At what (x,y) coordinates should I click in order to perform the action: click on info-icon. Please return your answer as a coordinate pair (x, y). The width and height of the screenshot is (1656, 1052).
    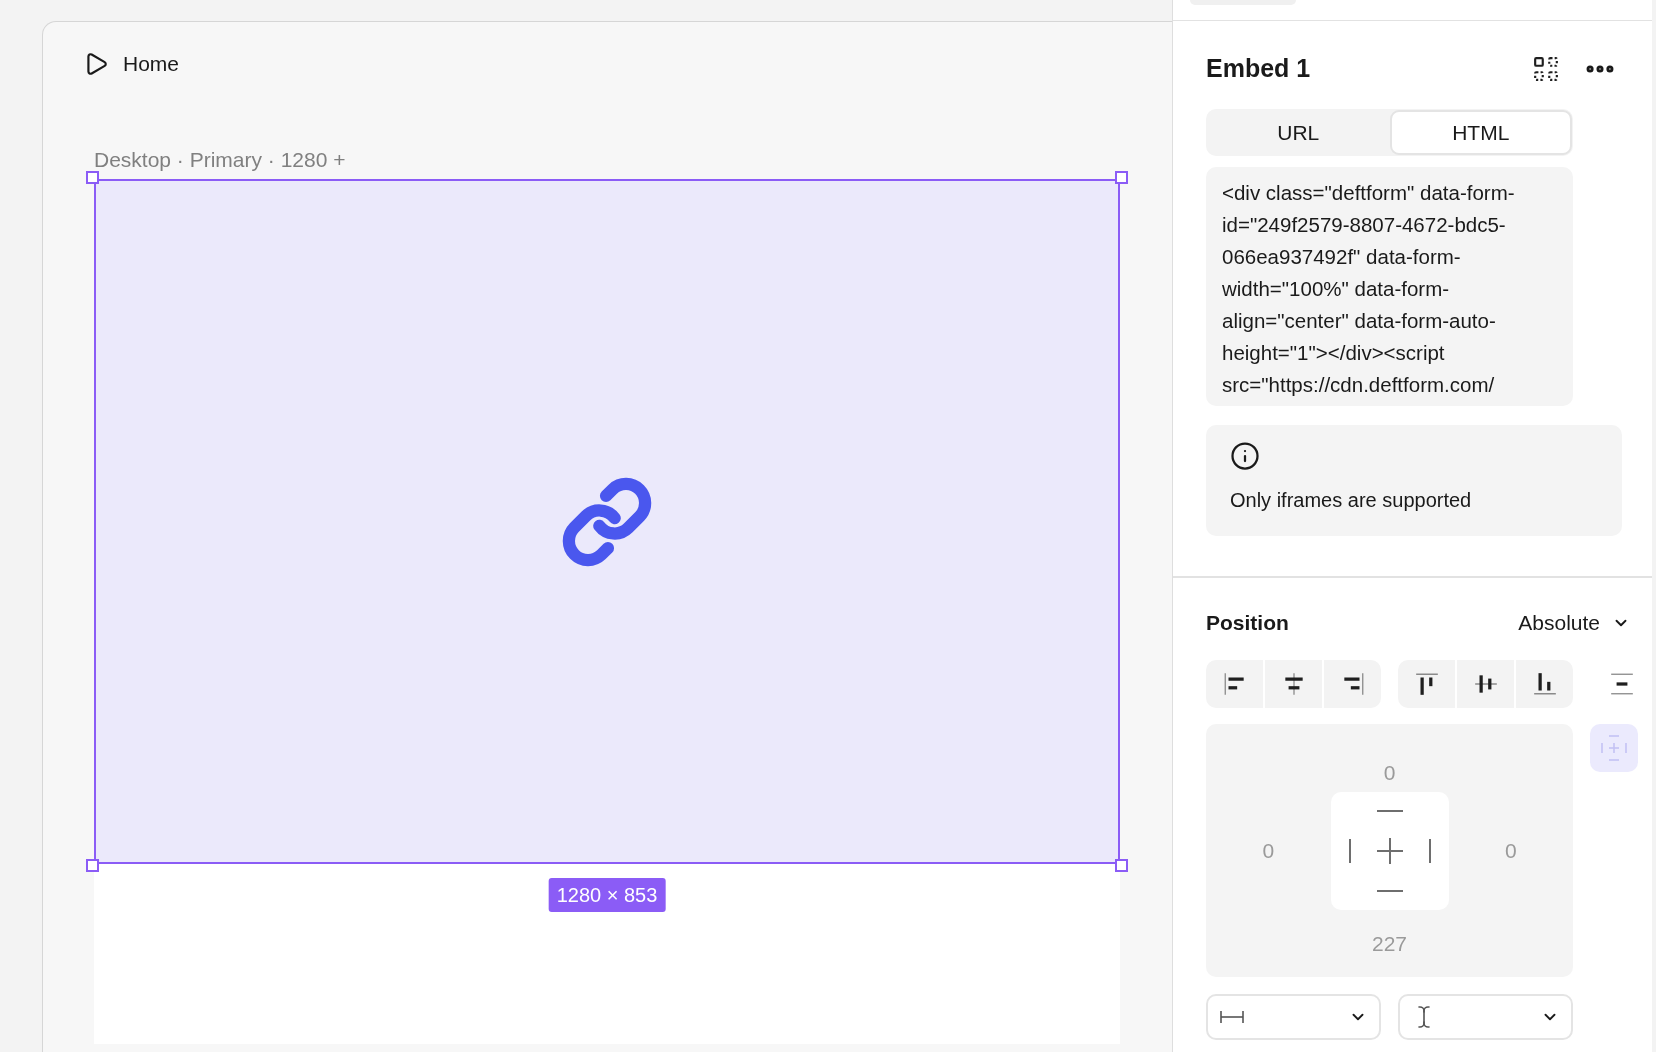
    Looking at the image, I should click on (1245, 456).